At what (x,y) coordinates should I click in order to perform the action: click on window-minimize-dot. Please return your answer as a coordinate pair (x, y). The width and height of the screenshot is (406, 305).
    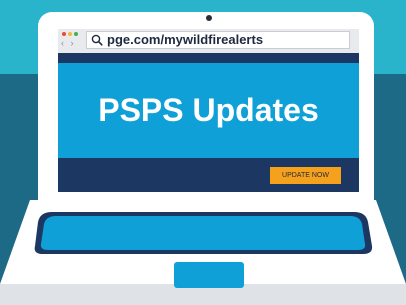
    Looking at the image, I should click on (70, 34).